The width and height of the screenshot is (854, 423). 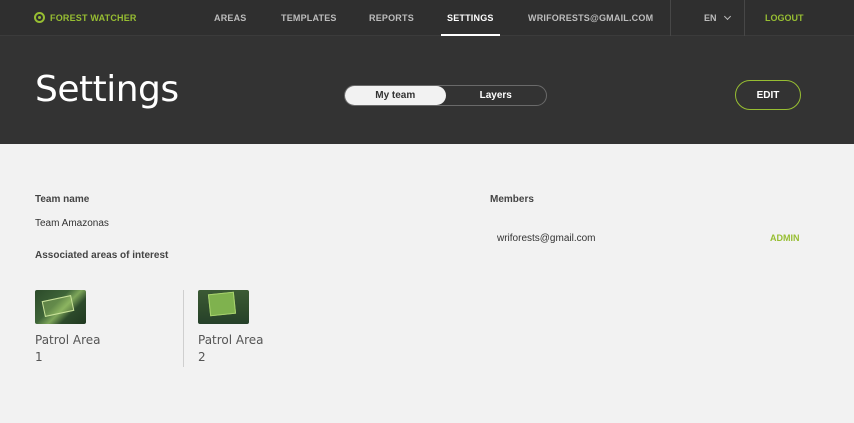 I want to click on team-name-value: Team Amazonas, so click(x=72, y=223).